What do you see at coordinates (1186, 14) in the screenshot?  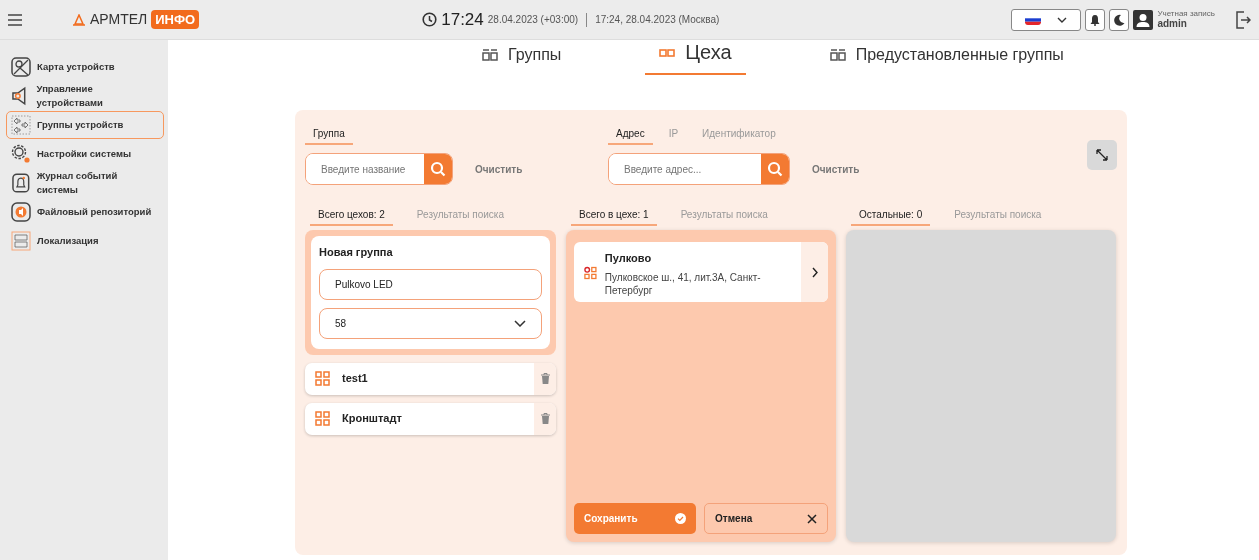 I see `account-label: Учетная запись` at bounding box center [1186, 14].